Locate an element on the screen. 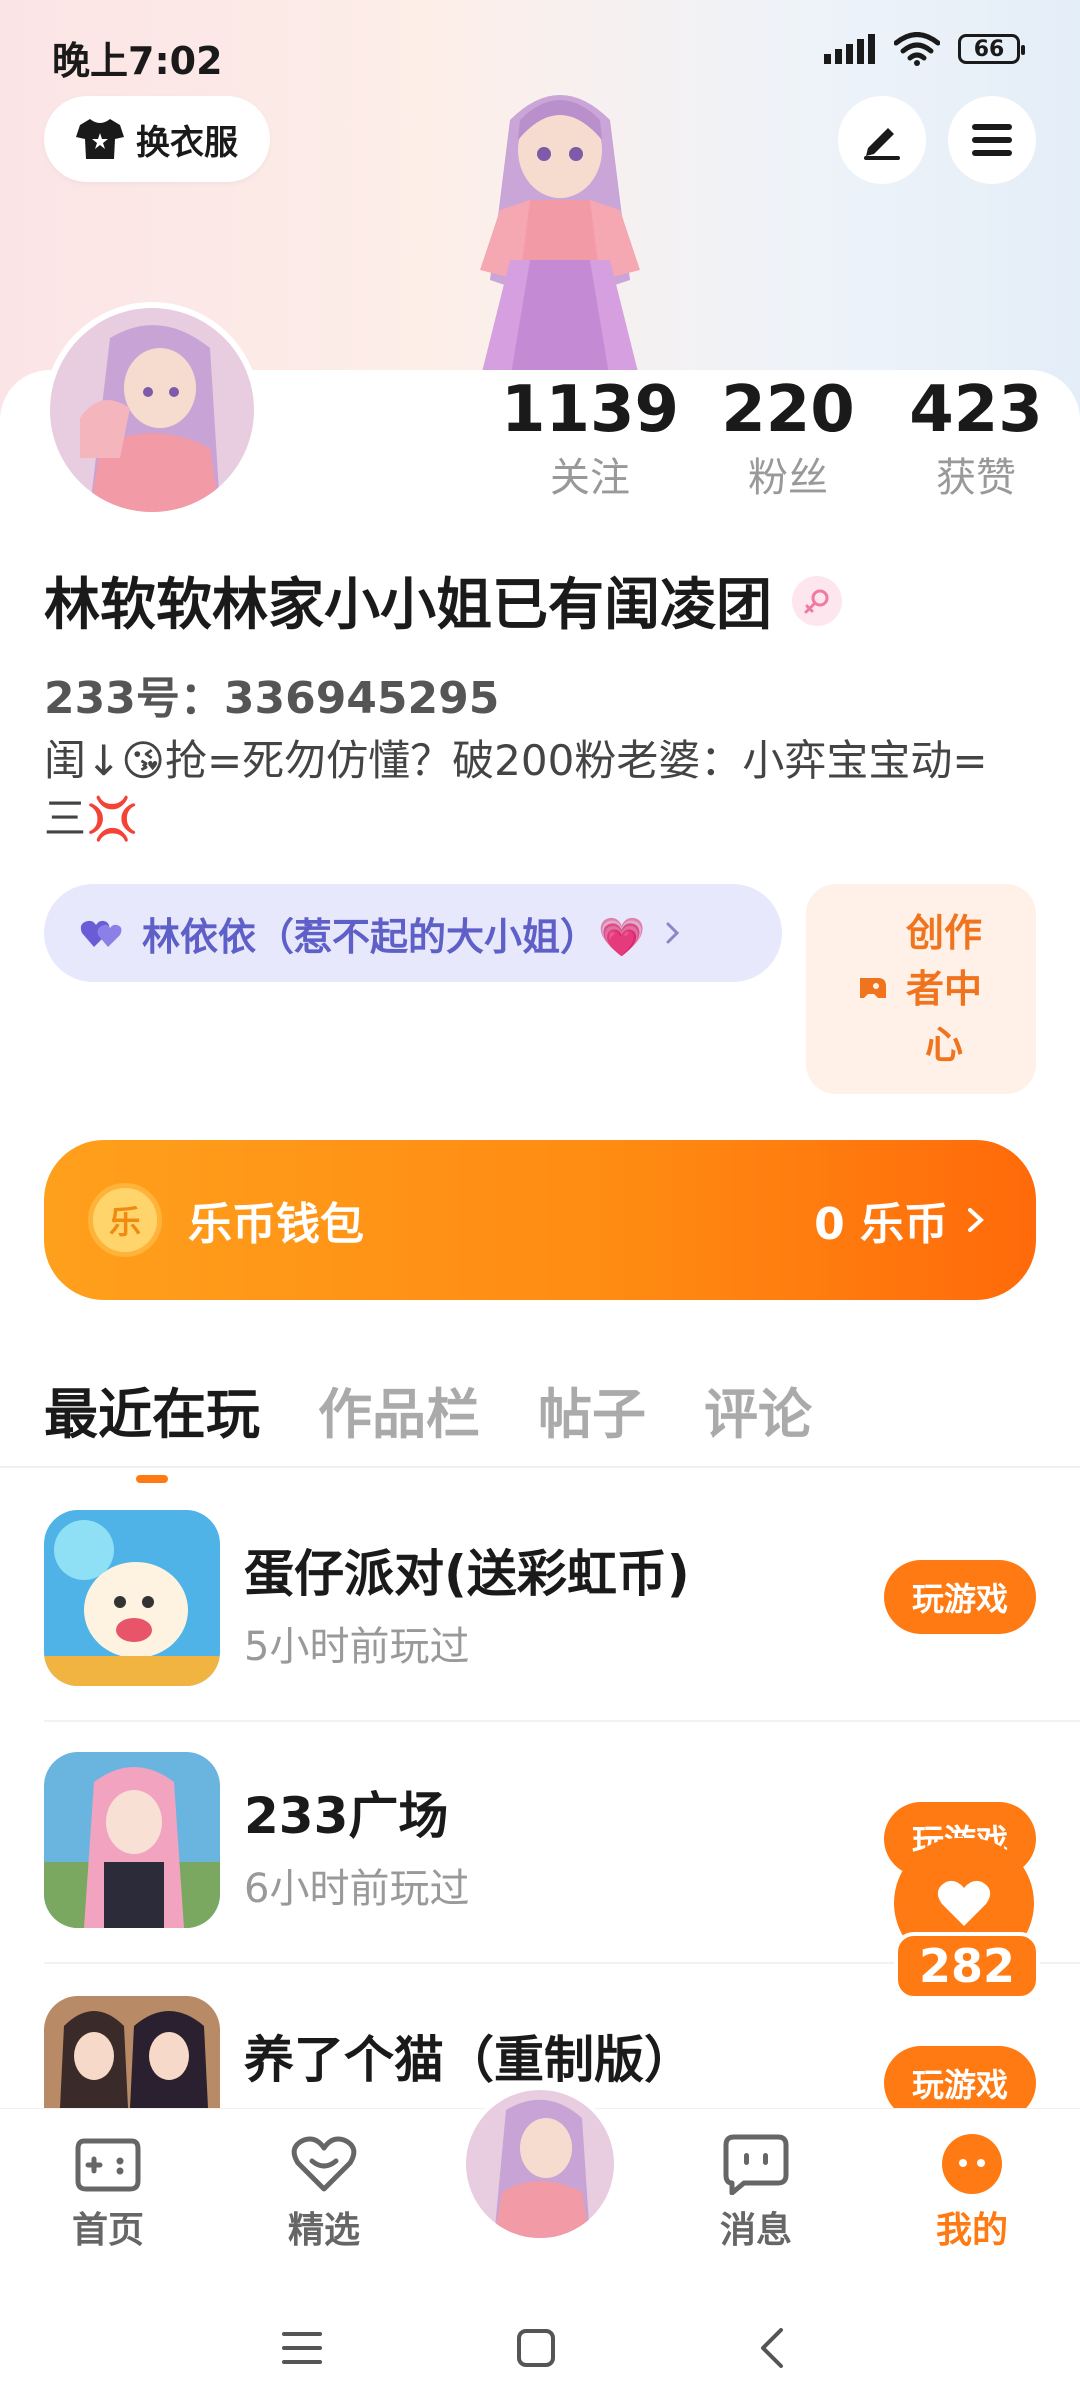  recent-apps-icon is located at coordinates (302, 2348).